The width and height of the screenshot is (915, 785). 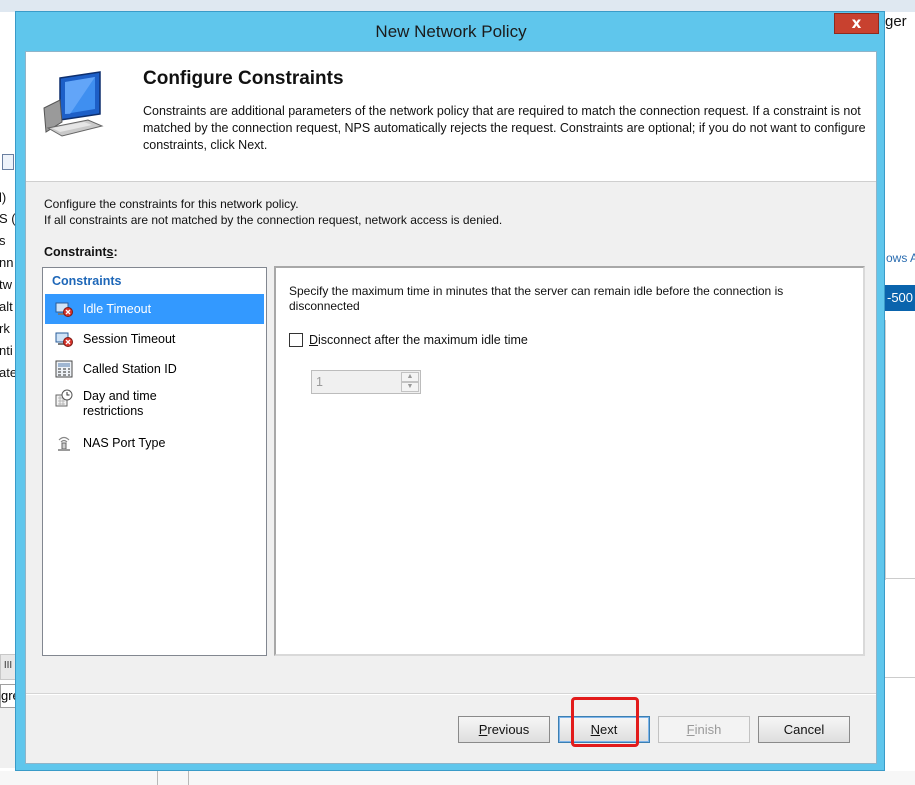 I want to click on constraints-section-label: Constraints:, so click(x=81, y=252).